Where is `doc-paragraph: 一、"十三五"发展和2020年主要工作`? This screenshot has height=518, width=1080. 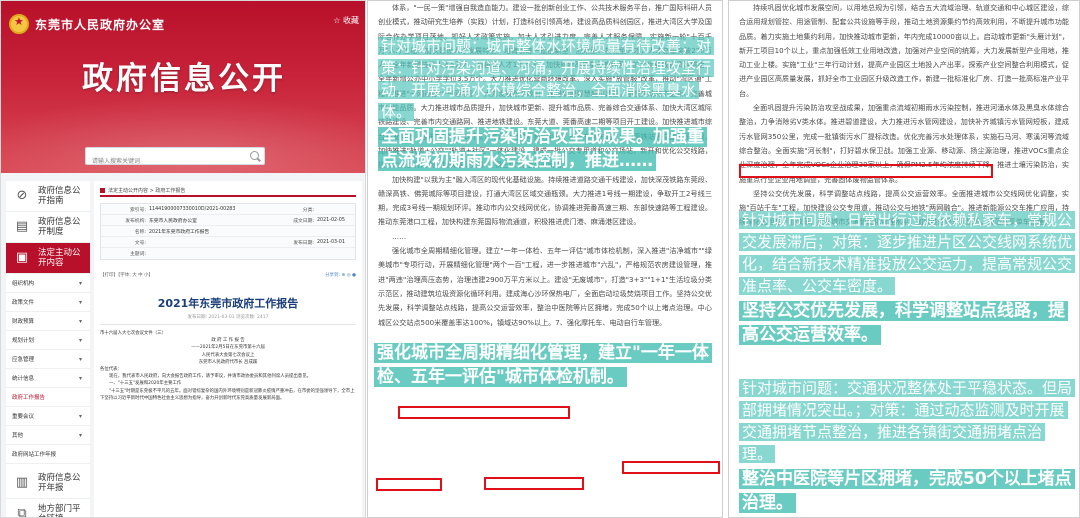 doc-paragraph: 一、"十三五"发展和2020年主要工作 is located at coordinates (145, 384).